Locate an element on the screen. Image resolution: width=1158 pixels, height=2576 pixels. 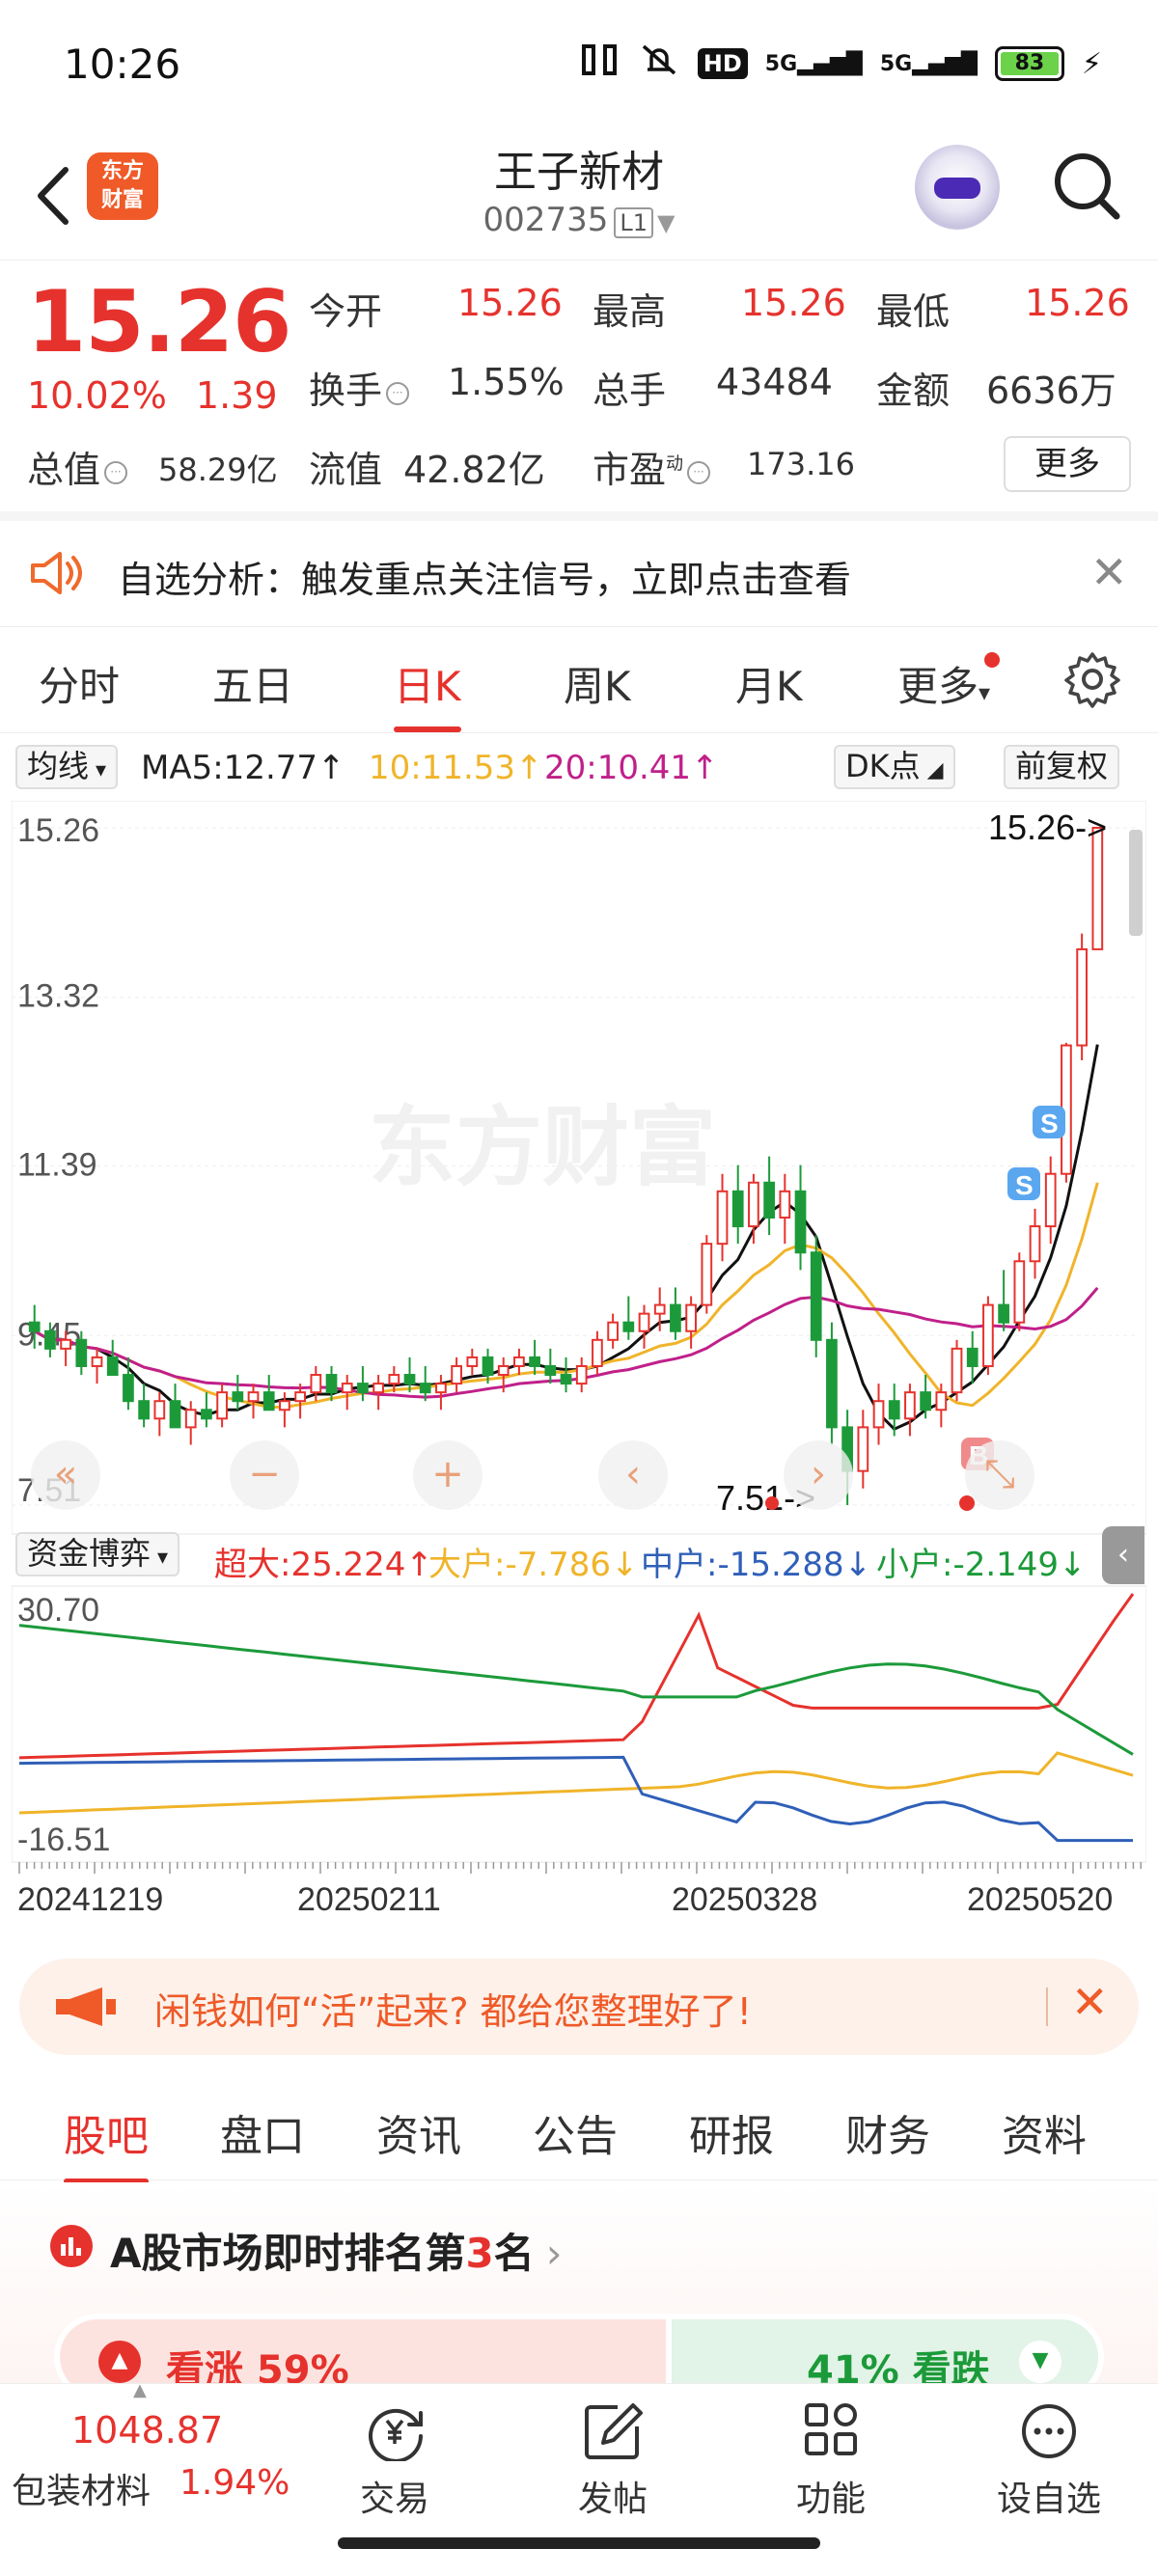
more-dots-icon is located at coordinates (1049, 2431).